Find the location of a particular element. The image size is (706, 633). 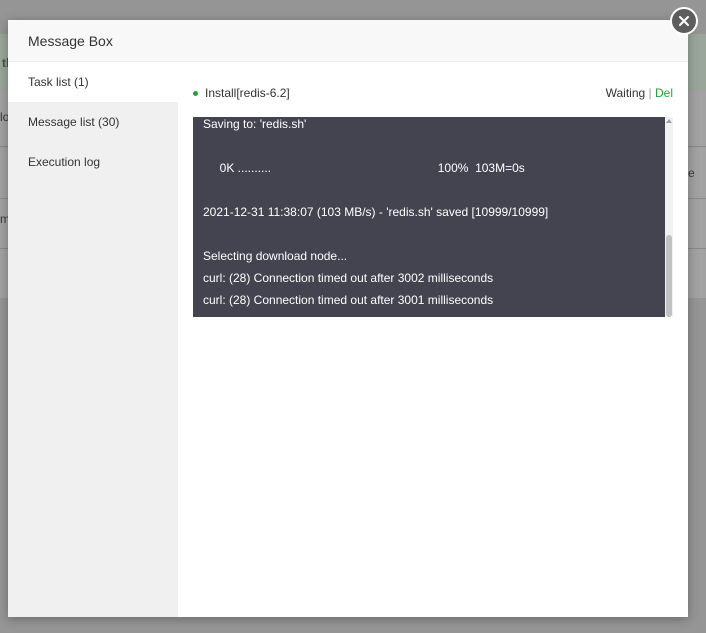

scroll-up-arrow-icon is located at coordinates (669, 121).